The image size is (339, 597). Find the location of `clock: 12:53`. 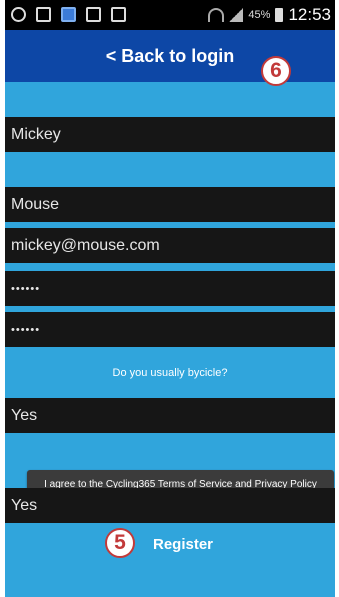

clock: 12:53 is located at coordinates (309, 14).